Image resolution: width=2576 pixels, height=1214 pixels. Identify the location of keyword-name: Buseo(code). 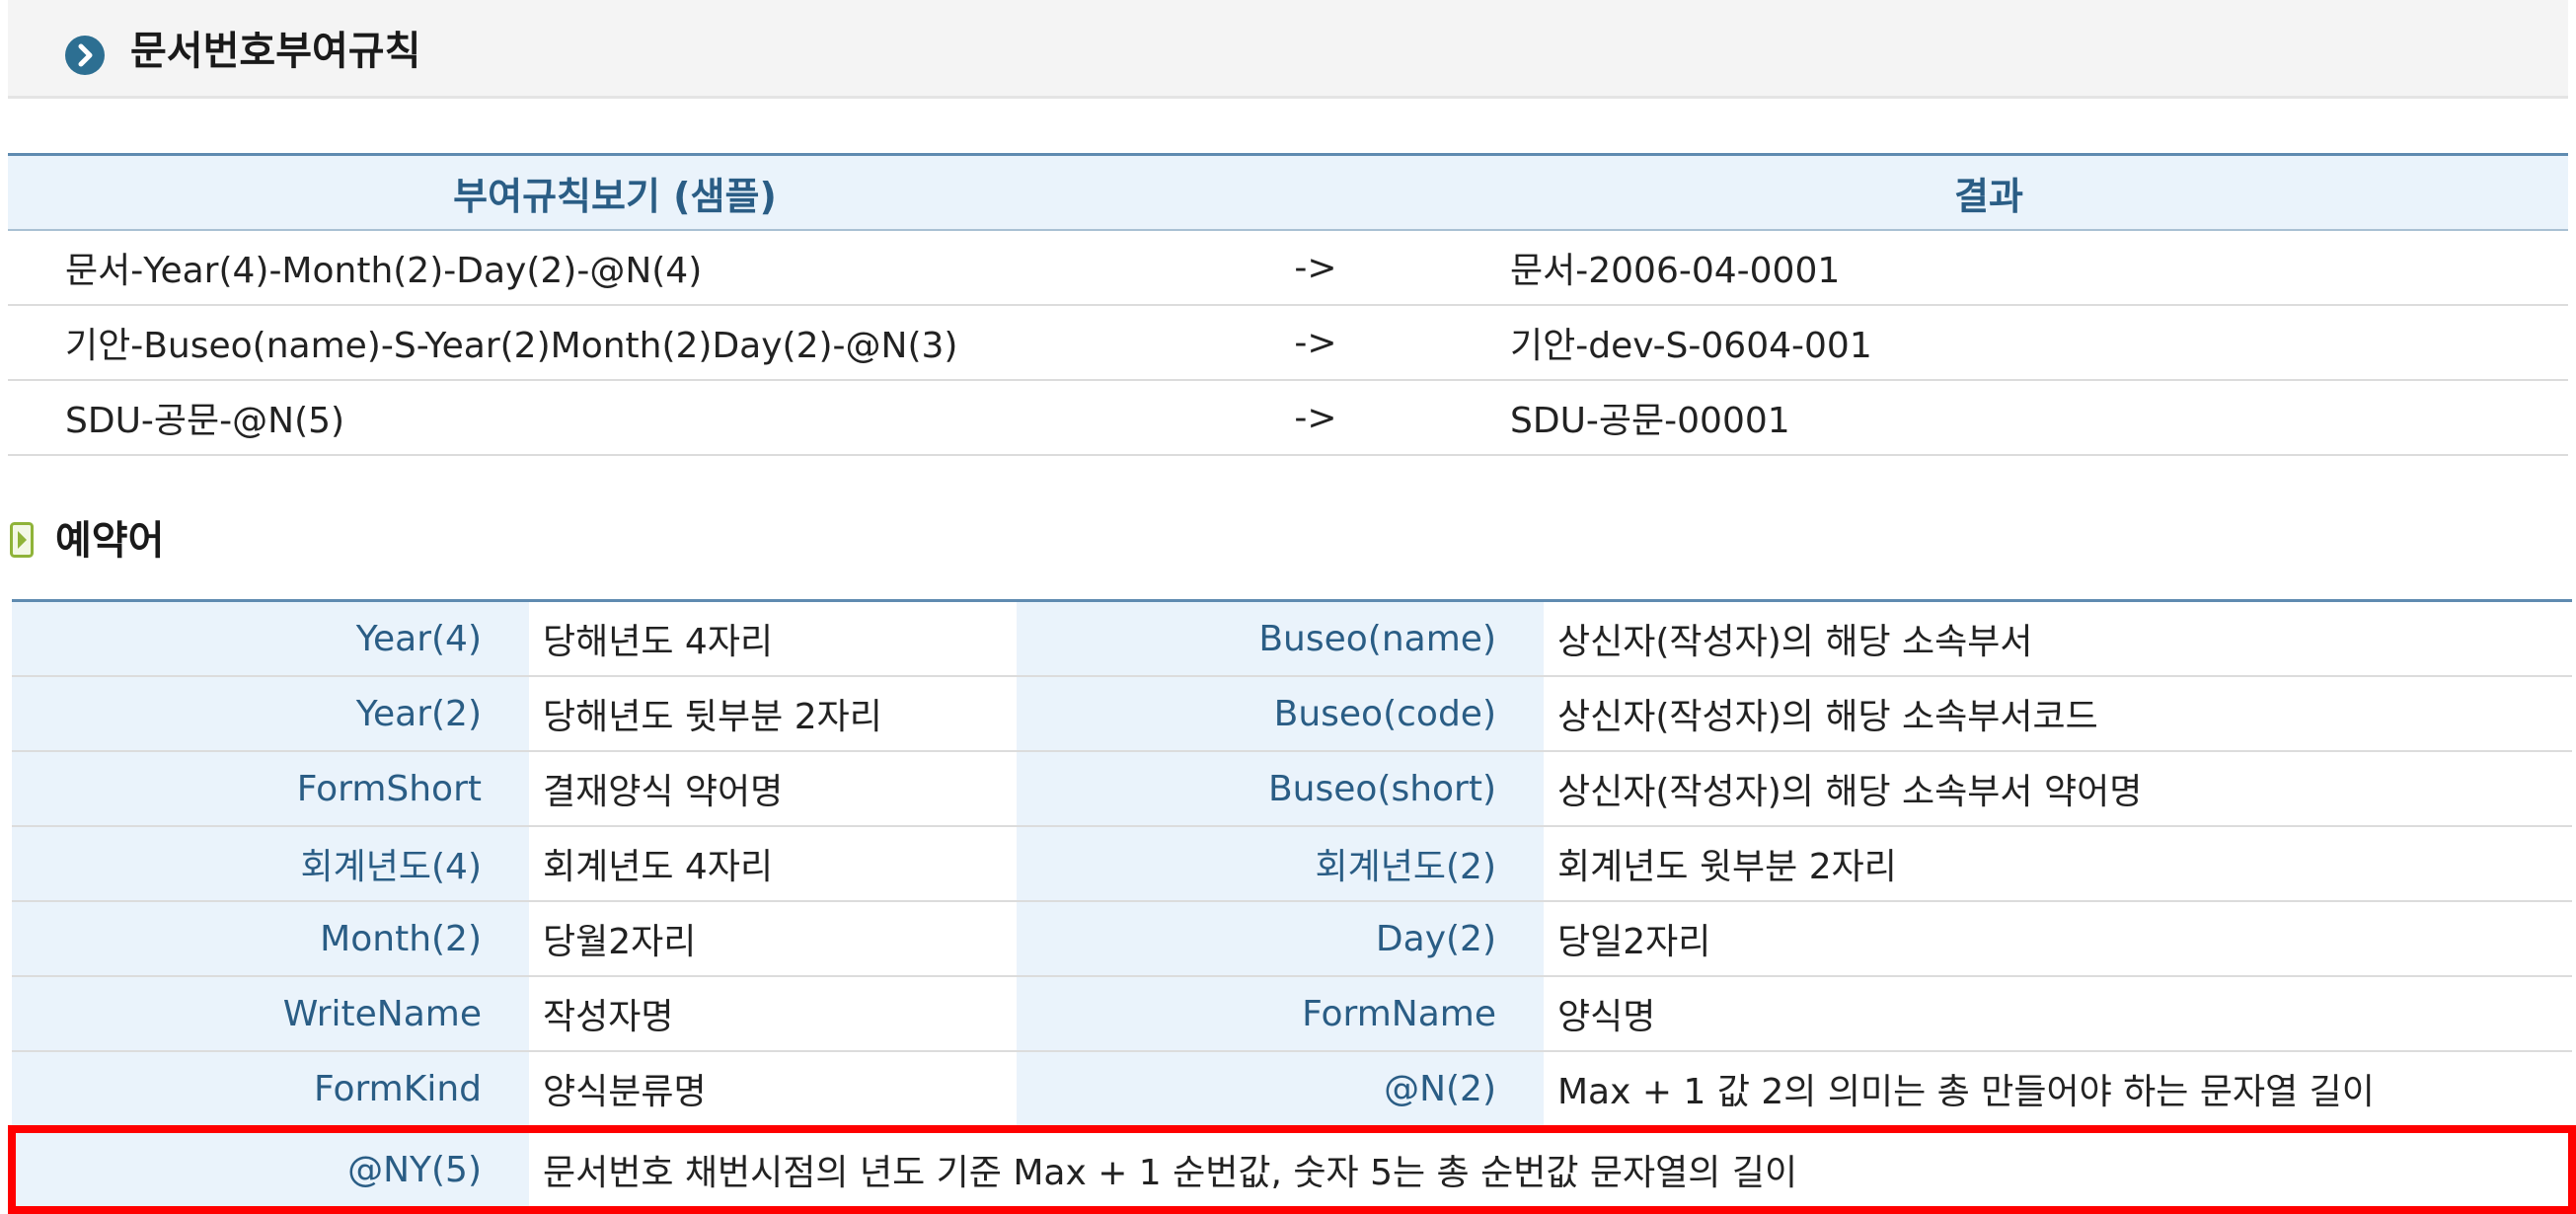
(1280, 714).